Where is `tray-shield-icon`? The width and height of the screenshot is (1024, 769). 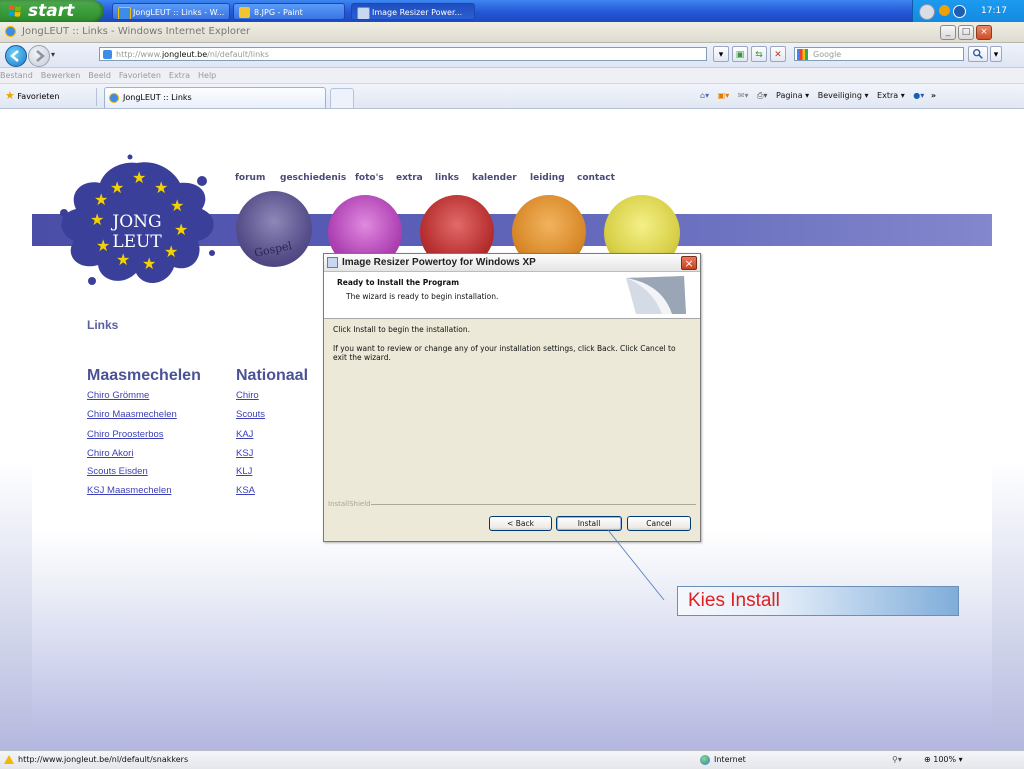
tray-shield-icon is located at coordinates (944, 10).